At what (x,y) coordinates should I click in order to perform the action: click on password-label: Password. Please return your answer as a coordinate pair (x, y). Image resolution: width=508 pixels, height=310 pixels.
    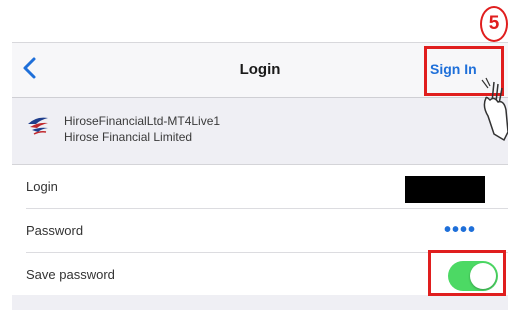
    Looking at the image, I should click on (55, 230).